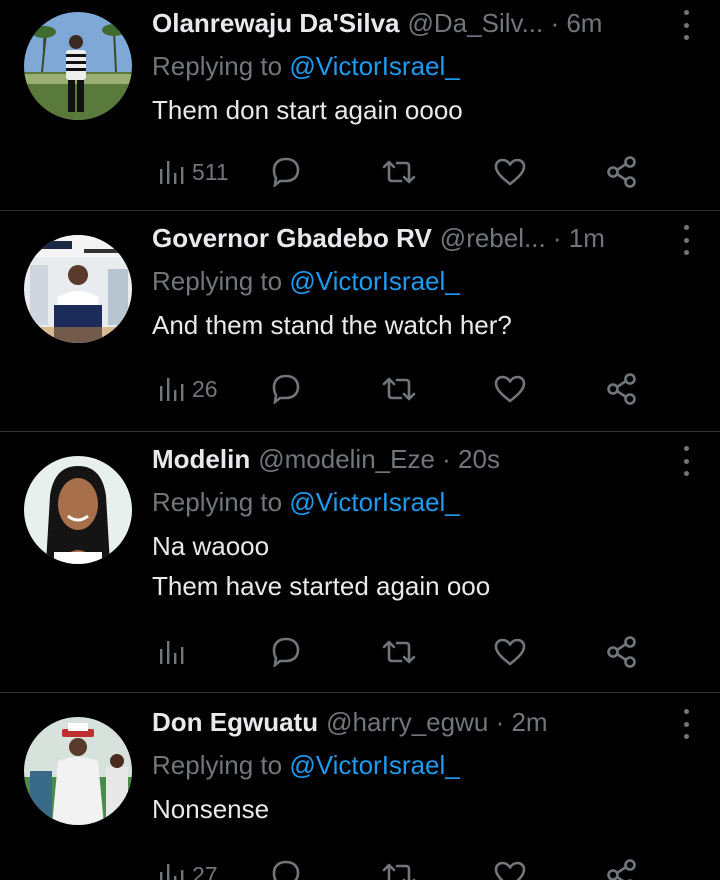 The image size is (720, 880). What do you see at coordinates (360, 867) in the screenshot?
I see `tweet-actions: 27` at bounding box center [360, 867].